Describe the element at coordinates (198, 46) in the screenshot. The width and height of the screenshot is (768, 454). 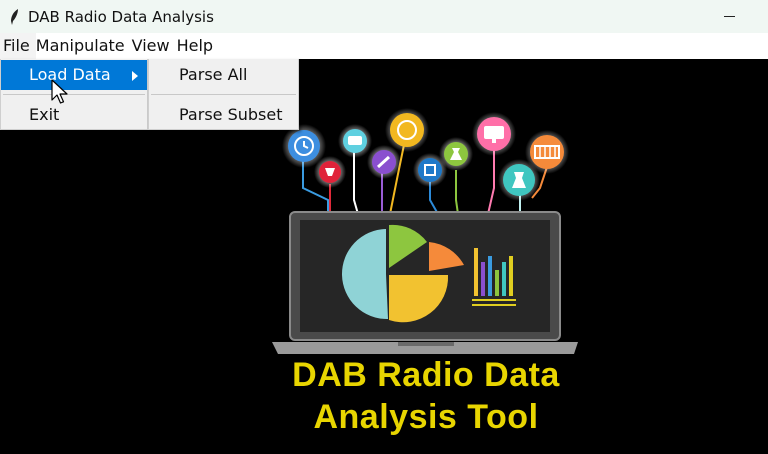
I see `menu-help: Help` at that location.